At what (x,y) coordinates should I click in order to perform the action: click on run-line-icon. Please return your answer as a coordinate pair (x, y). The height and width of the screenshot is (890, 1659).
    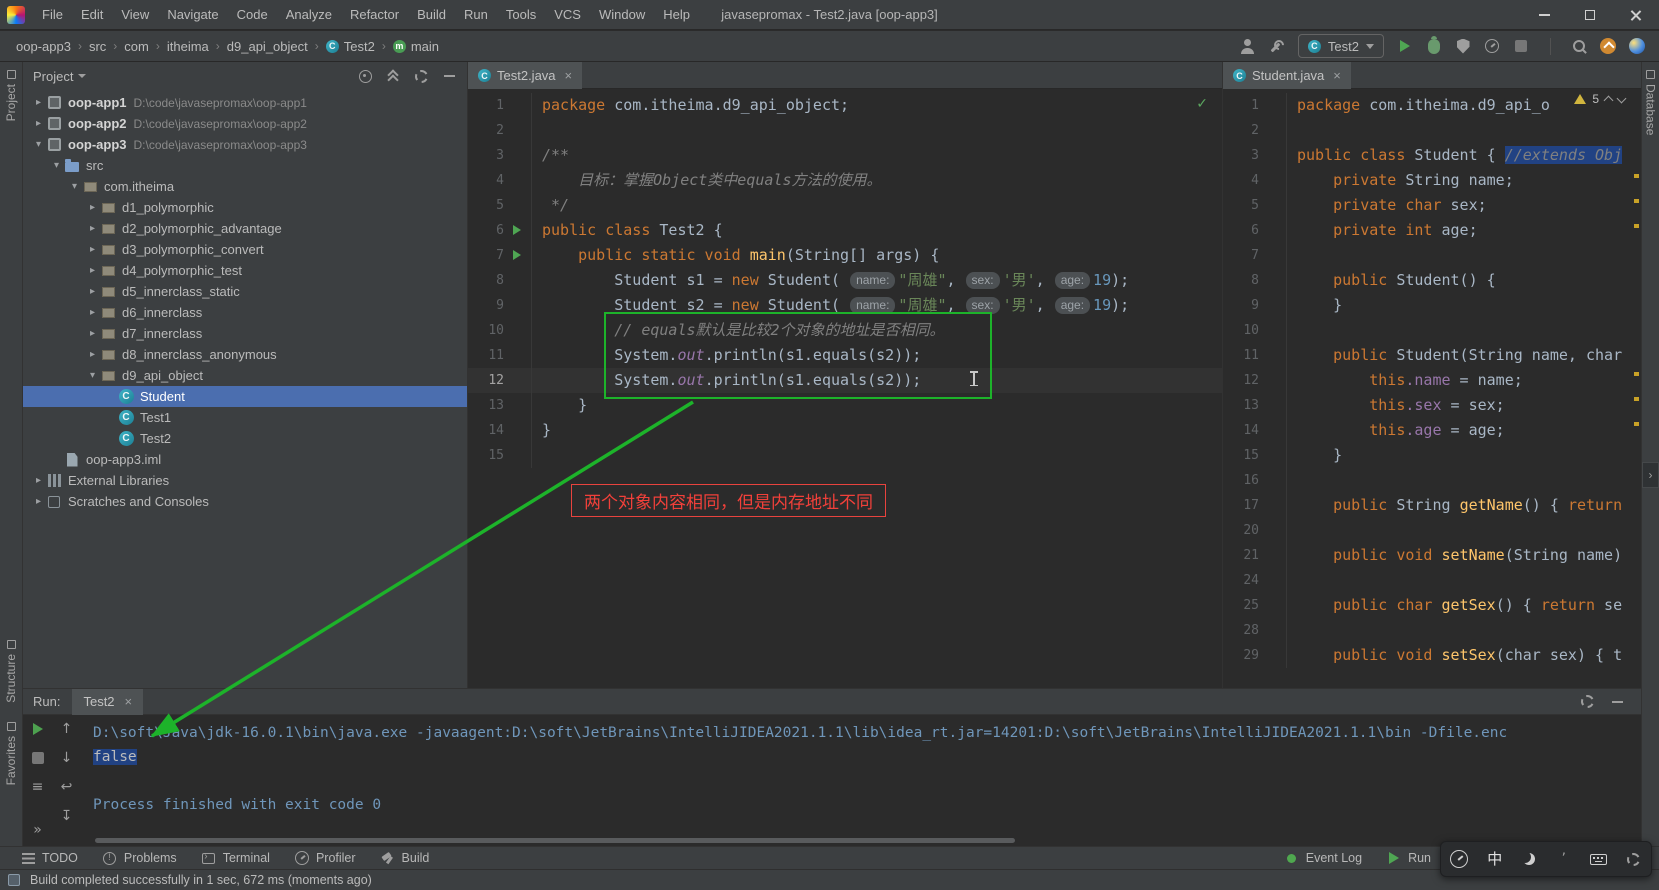
    Looking at the image, I should click on (517, 255).